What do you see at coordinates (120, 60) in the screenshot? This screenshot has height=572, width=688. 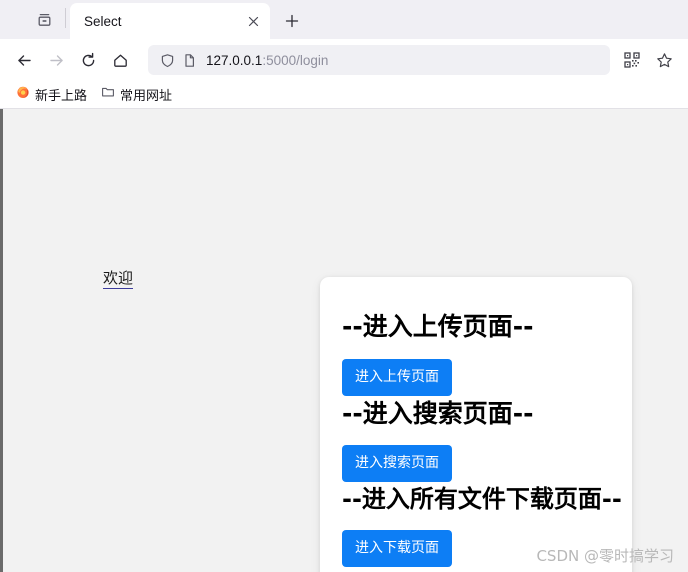 I see `home-icon` at bounding box center [120, 60].